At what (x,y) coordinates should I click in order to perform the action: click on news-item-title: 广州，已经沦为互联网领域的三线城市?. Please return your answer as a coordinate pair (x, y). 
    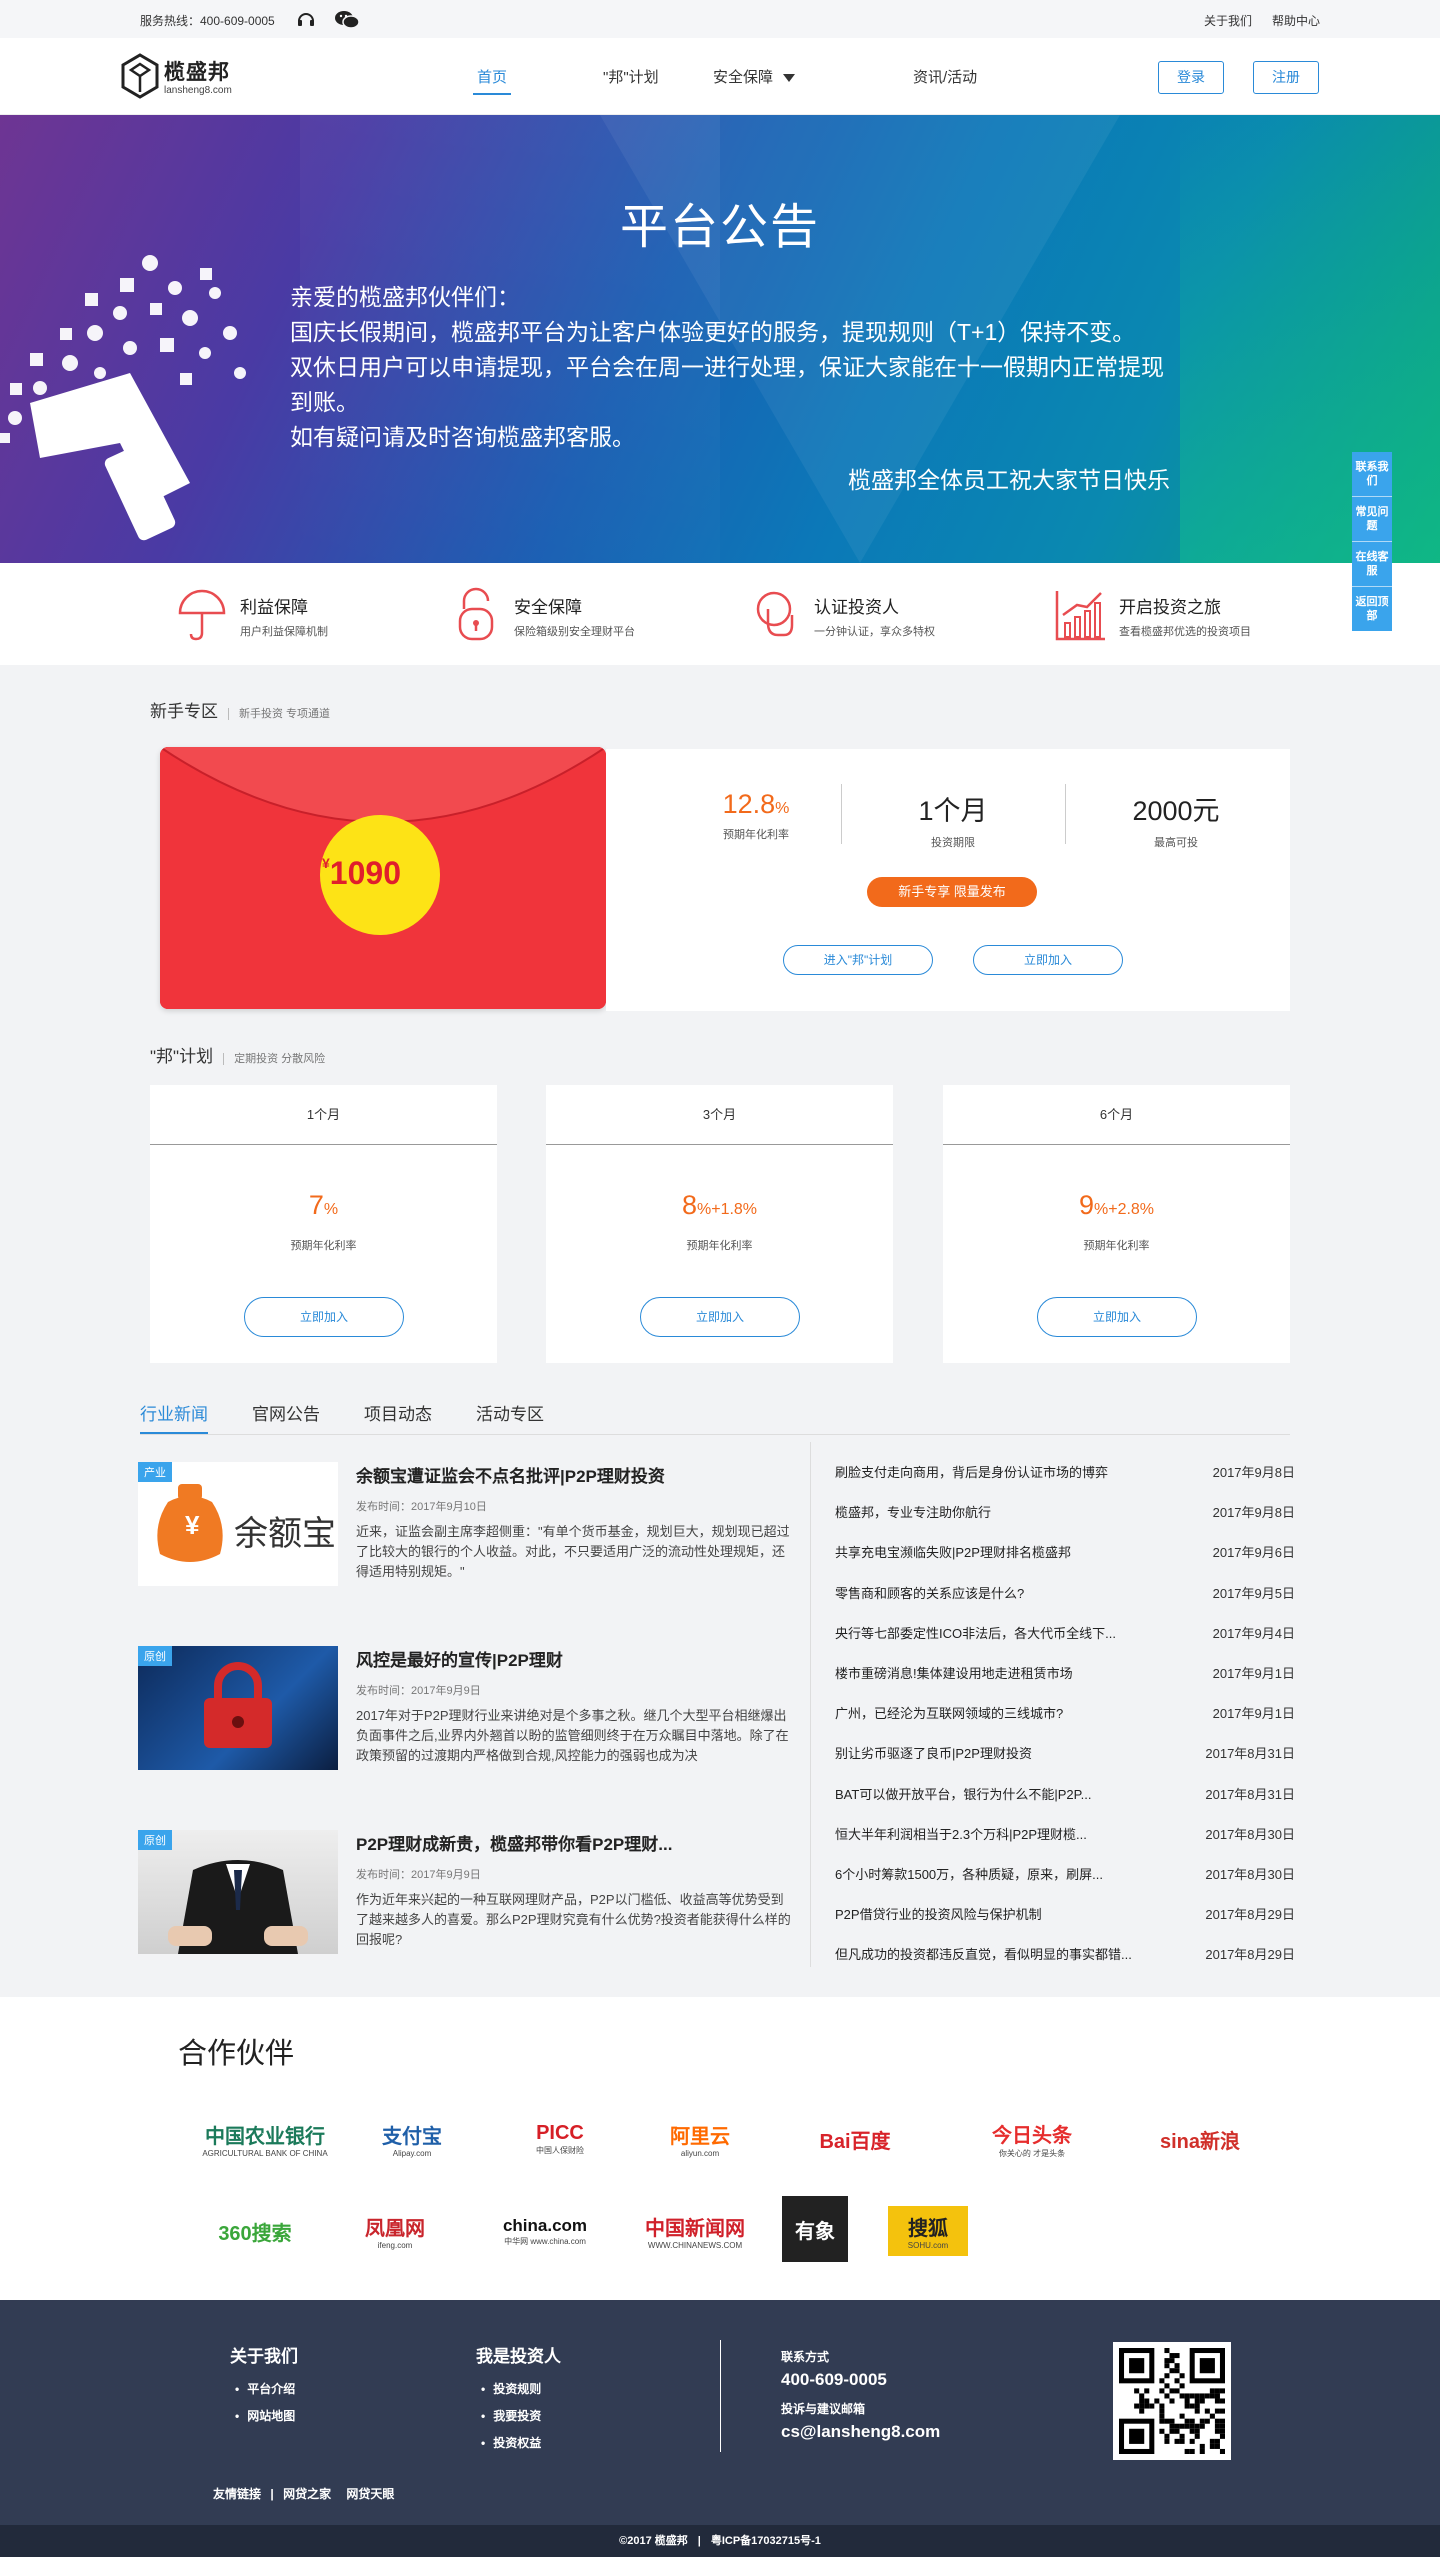
    Looking at the image, I should click on (995, 1712).